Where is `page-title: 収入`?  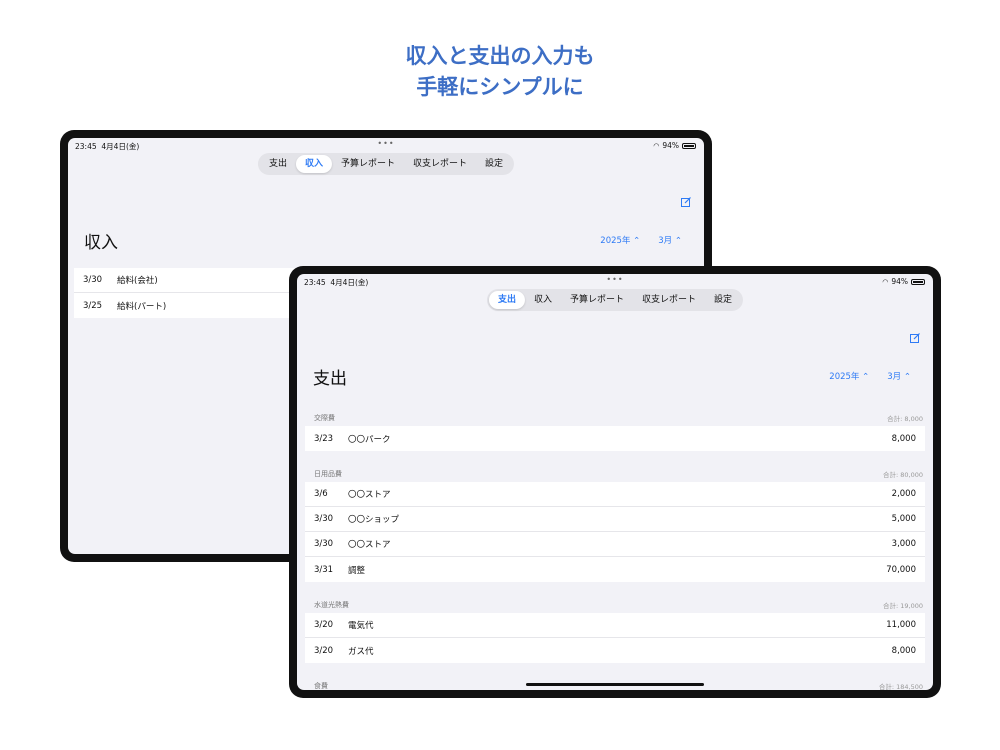
page-title: 収入 is located at coordinates (101, 243).